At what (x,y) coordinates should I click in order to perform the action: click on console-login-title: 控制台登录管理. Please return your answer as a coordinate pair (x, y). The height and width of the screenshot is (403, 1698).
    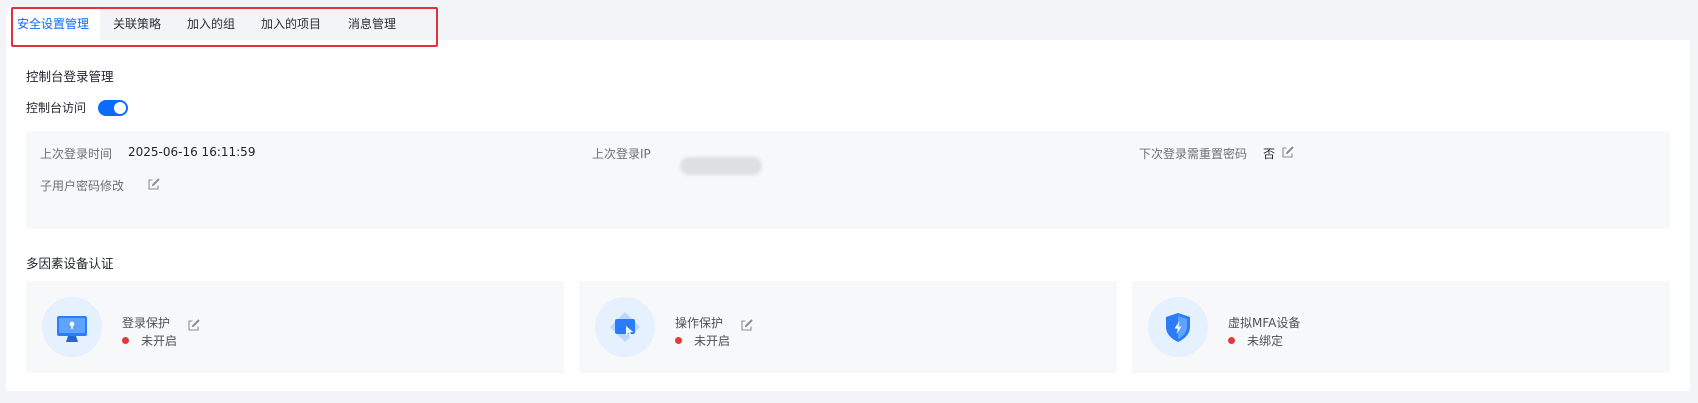
    Looking at the image, I should click on (70, 76).